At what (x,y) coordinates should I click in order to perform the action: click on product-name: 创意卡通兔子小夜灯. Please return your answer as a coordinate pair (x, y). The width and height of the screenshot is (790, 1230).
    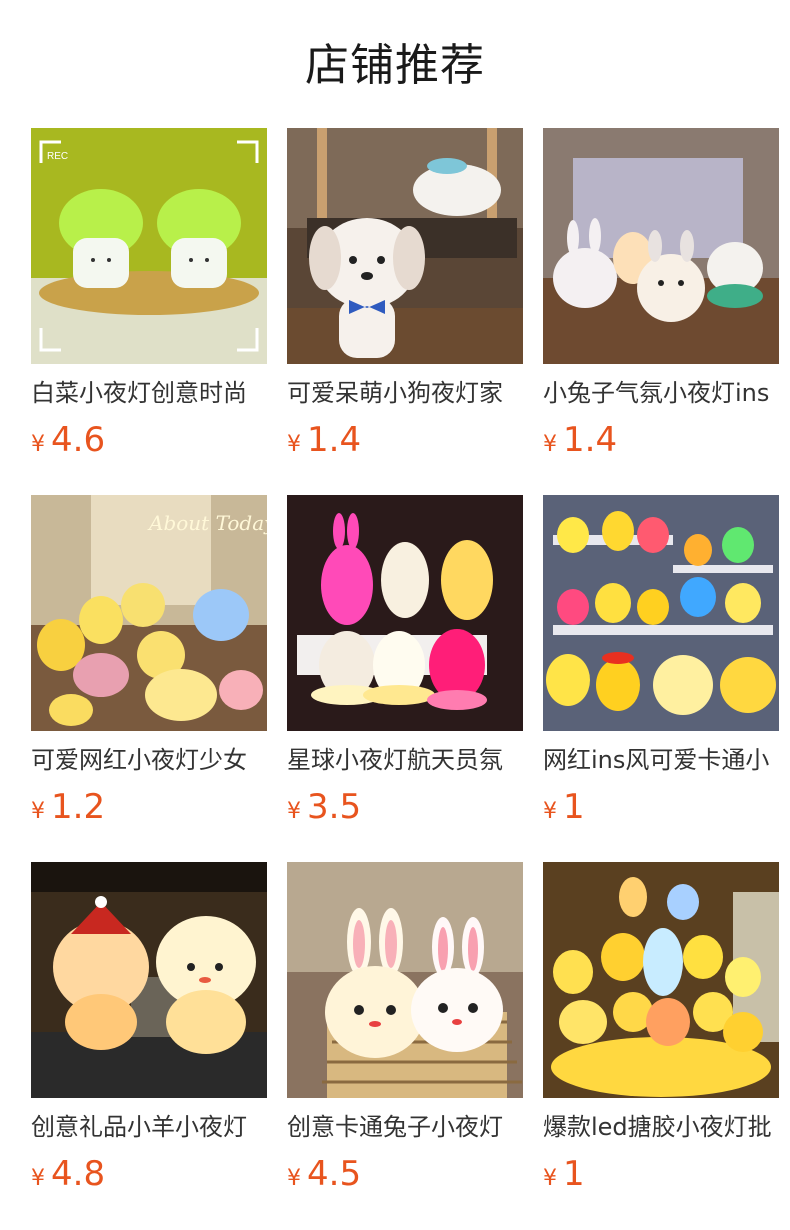
    Looking at the image, I should click on (405, 1127).